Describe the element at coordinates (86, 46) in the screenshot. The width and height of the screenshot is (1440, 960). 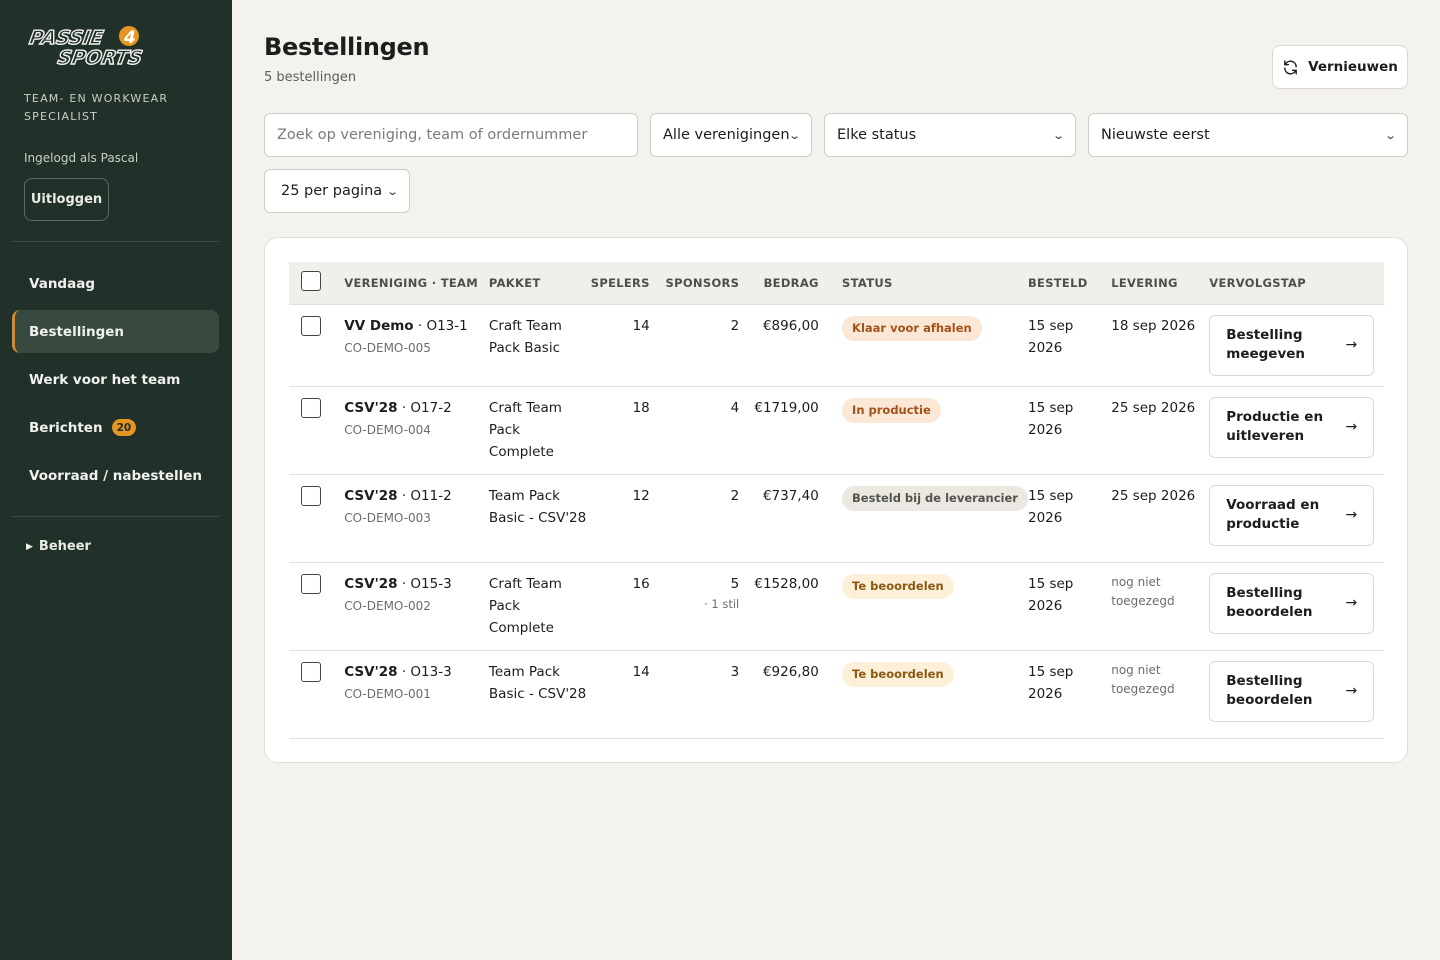
I see `passie4sports-logo: PASSIE 4 SPORTS` at that location.